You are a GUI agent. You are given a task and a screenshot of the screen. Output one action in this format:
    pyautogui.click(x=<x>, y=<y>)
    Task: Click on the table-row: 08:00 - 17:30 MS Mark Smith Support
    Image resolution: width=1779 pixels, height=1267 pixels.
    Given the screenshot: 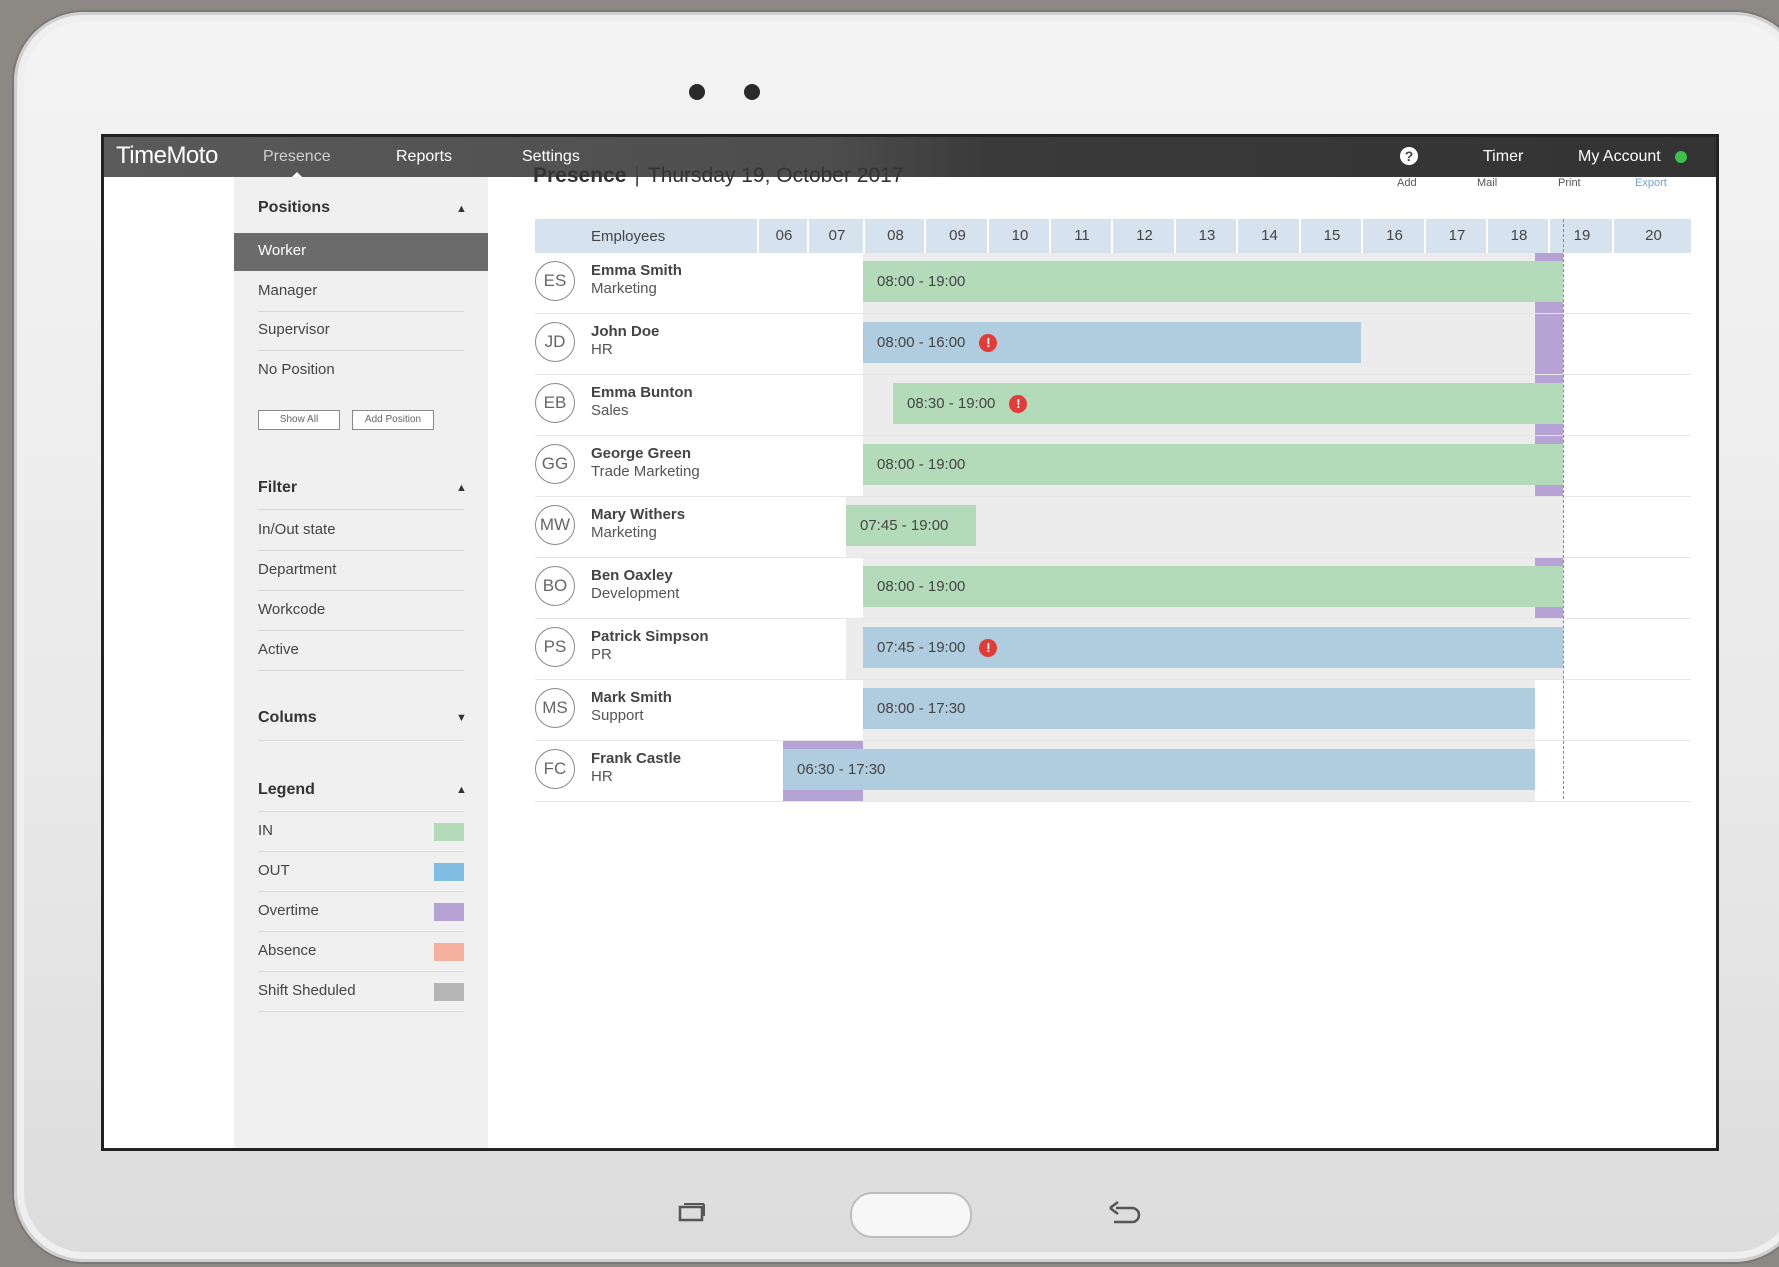 What is the action you would take?
    pyautogui.click(x=1113, y=710)
    